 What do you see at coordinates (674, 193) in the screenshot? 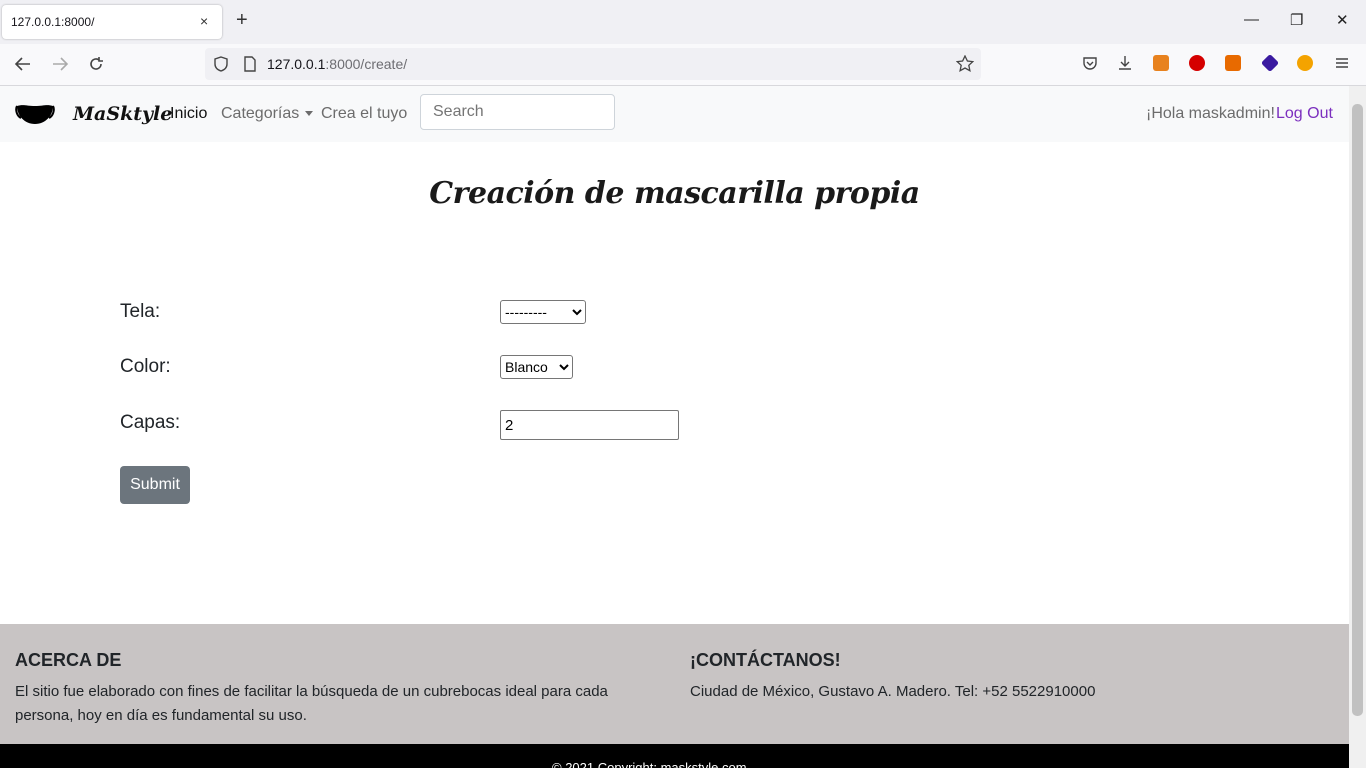
I see `page-title: Creación de mascarilla propia` at bounding box center [674, 193].